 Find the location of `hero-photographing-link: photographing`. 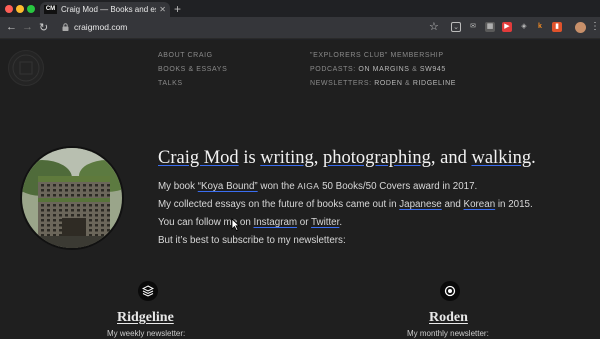

hero-photographing-link: photographing is located at coordinates (377, 158).